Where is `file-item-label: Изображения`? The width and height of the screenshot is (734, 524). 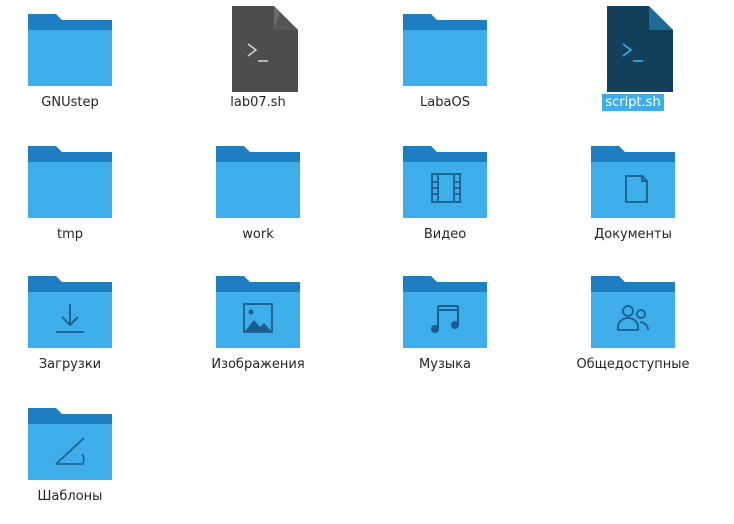 file-item-label: Изображения is located at coordinates (258, 364).